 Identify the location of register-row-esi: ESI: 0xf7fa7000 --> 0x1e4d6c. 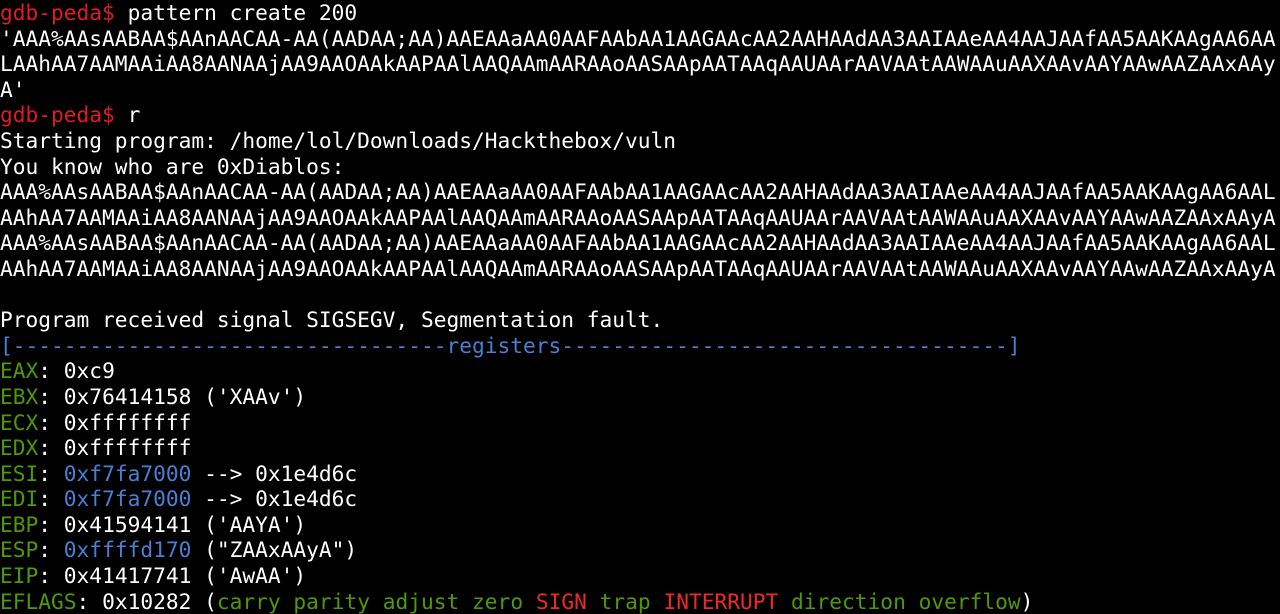
(640, 474).